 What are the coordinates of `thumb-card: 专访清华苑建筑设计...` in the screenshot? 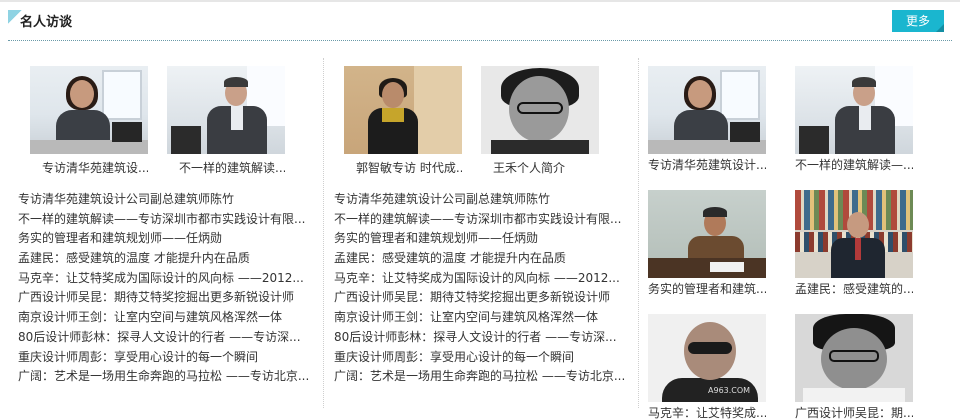 It's located at (707, 119).